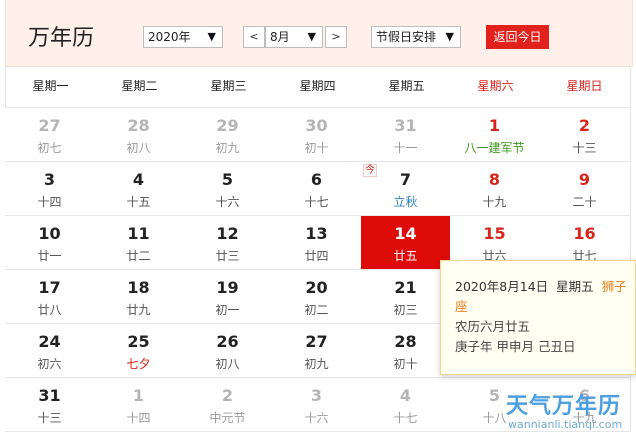 The image size is (636, 439). Describe the element at coordinates (49, 341) in the screenshot. I see `day-number: 24` at that location.